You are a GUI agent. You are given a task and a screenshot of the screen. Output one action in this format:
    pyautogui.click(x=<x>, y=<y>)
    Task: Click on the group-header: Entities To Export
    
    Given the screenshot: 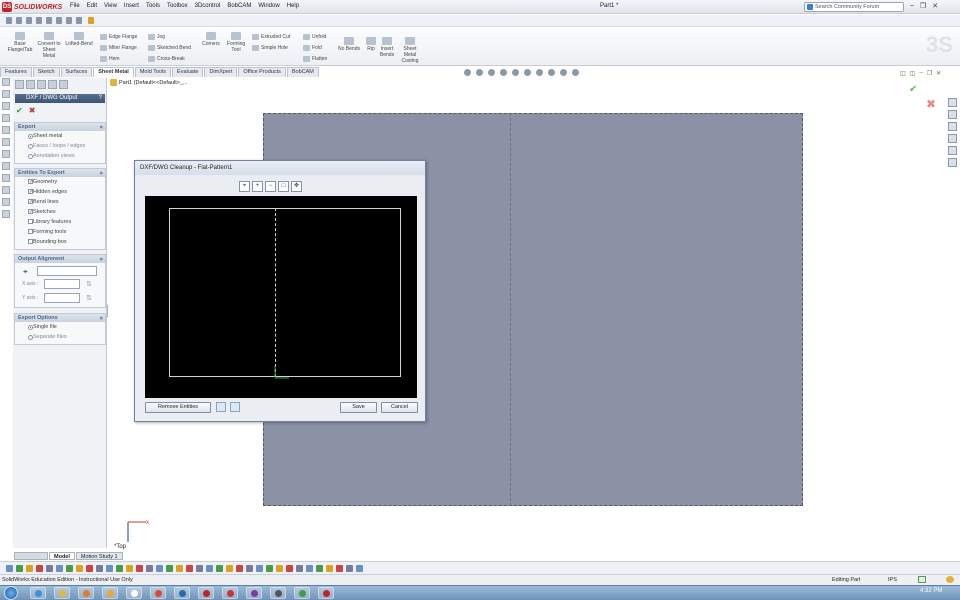 What is the action you would take?
    pyautogui.click(x=60, y=173)
    